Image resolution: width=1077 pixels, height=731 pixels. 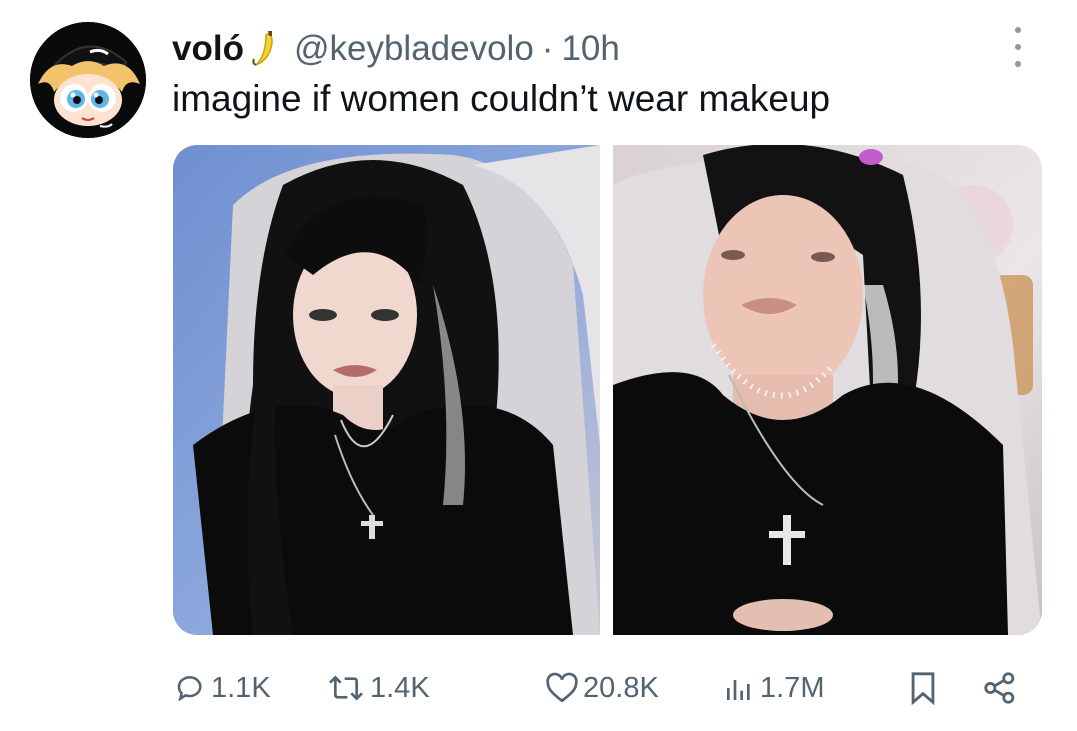 What do you see at coordinates (265, 49) in the screenshot?
I see `banana-emoji-icon` at bounding box center [265, 49].